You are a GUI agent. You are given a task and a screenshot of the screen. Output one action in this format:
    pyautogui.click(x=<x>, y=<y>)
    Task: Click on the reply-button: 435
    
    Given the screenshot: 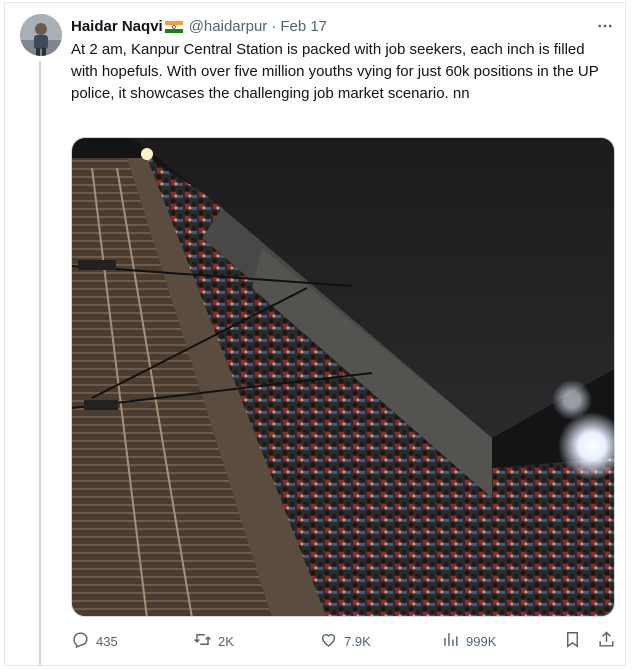 What is the action you would take?
    pyautogui.click(x=94, y=641)
    